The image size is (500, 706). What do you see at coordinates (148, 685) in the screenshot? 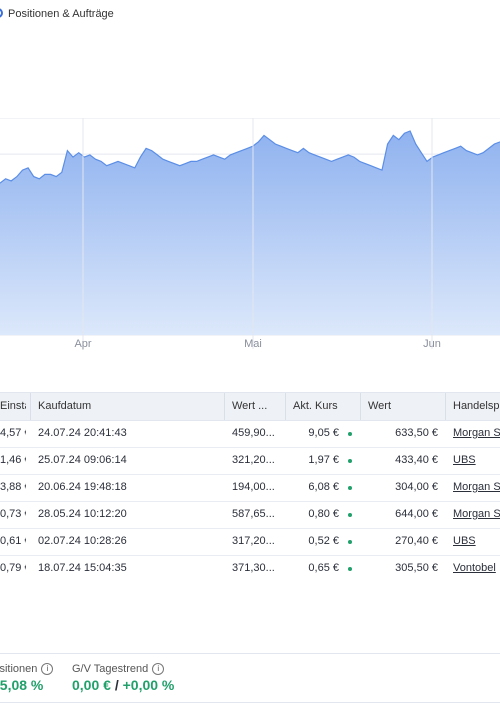
I see `daily-trend-pct: +0,00 %` at bounding box center [148, 685].